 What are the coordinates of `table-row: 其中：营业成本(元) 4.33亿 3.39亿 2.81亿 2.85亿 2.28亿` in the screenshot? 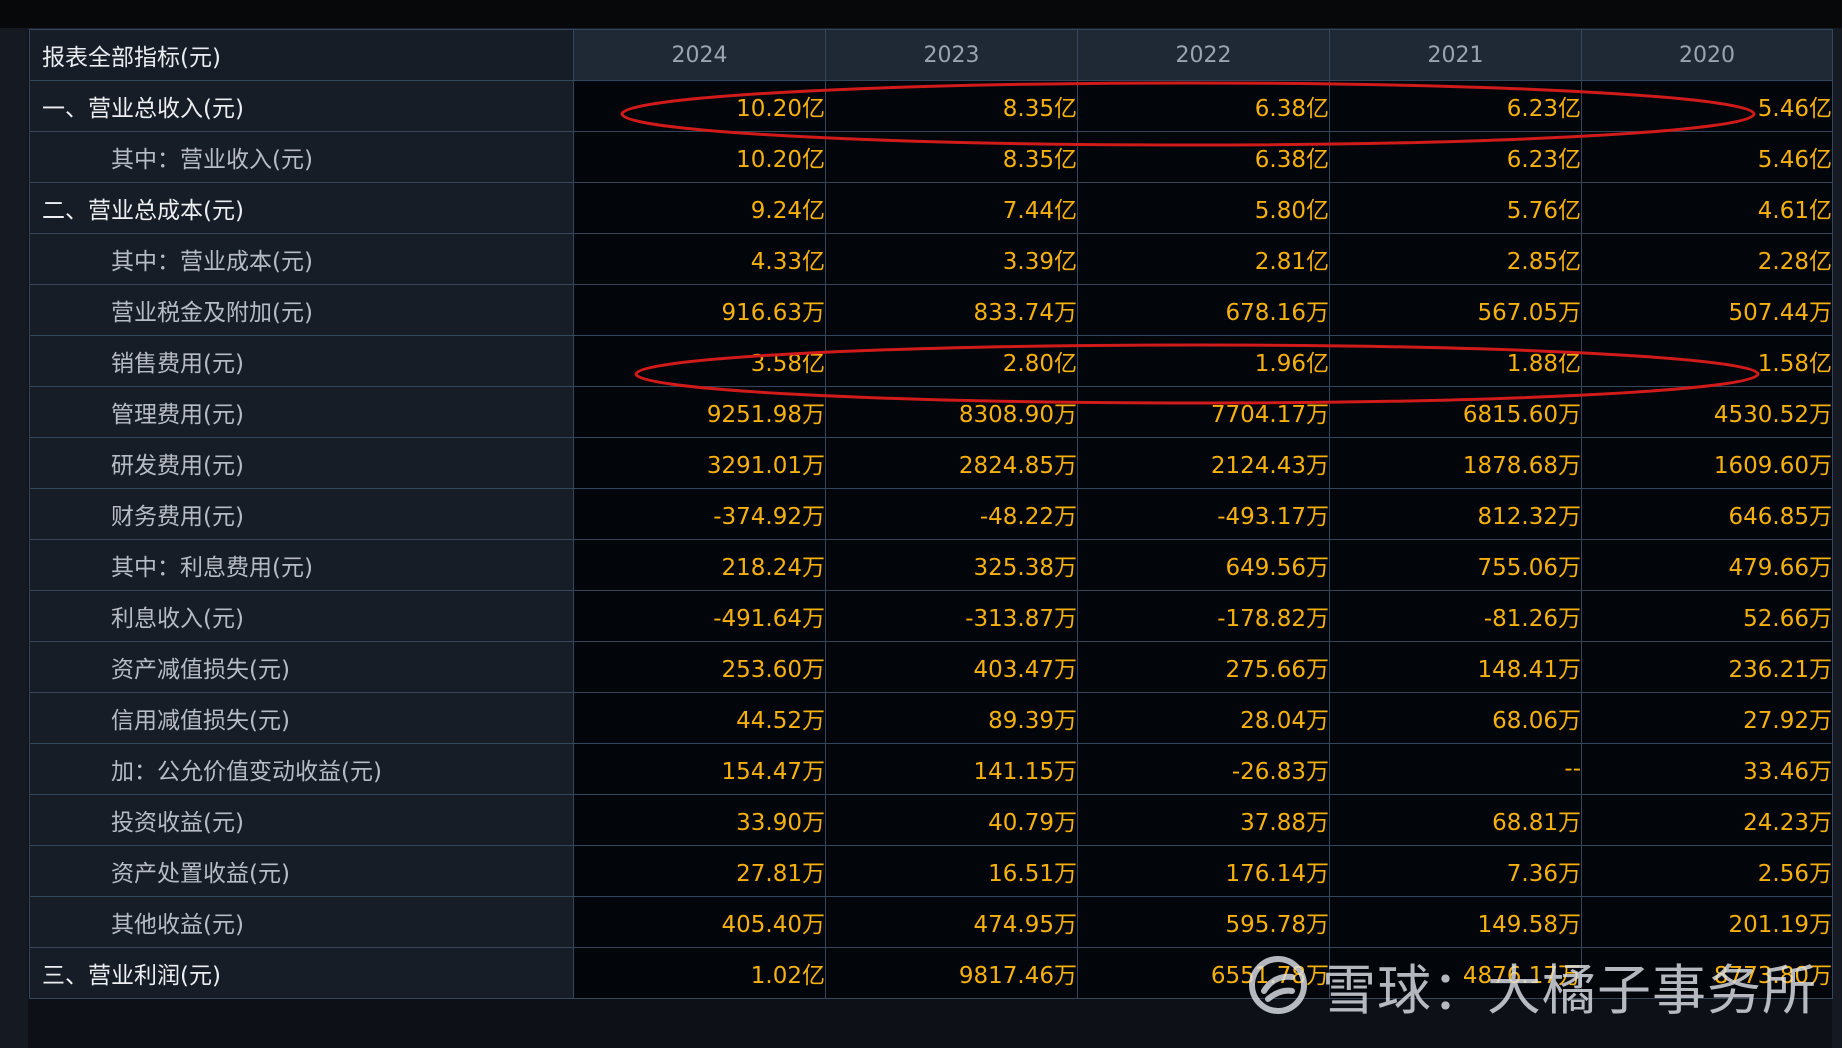 It's located at (931, 259).